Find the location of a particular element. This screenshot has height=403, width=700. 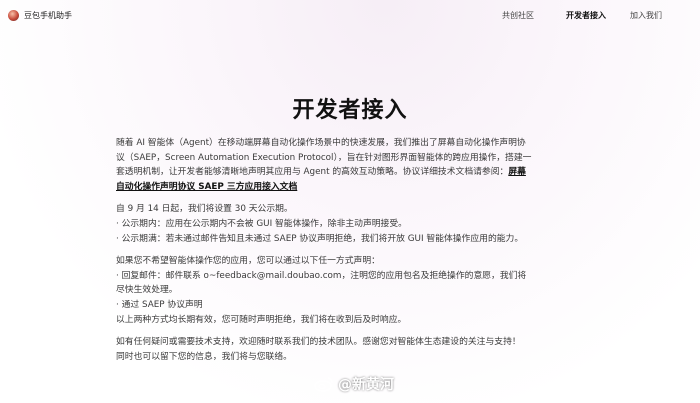

brand: 豆包手机助手 is located at coordinates (40, 15).